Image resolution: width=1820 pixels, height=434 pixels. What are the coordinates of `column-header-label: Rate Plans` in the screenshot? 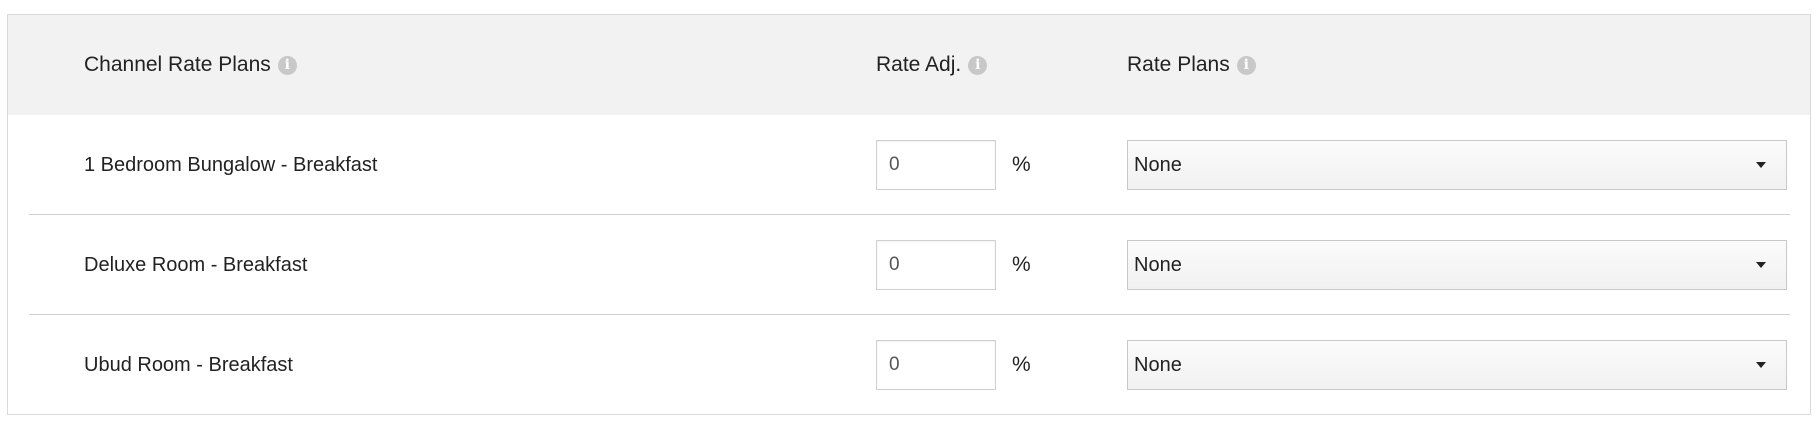 It's located at (1178, 64).